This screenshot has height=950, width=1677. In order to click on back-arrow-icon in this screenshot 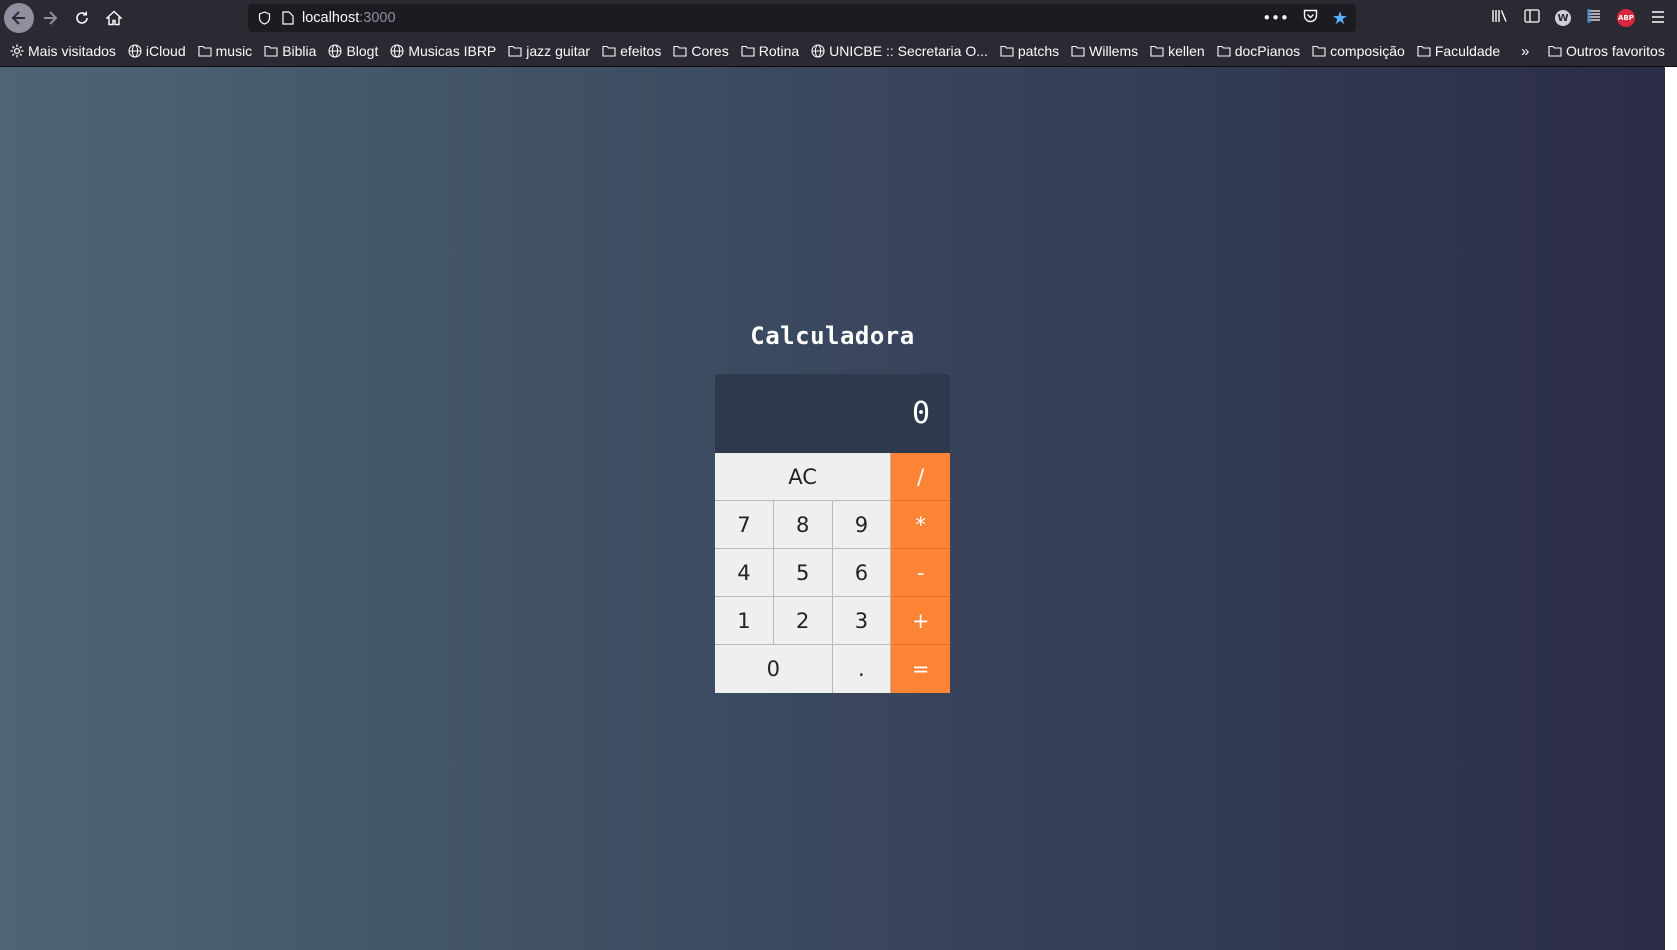, I will do `click(19, 18)`.